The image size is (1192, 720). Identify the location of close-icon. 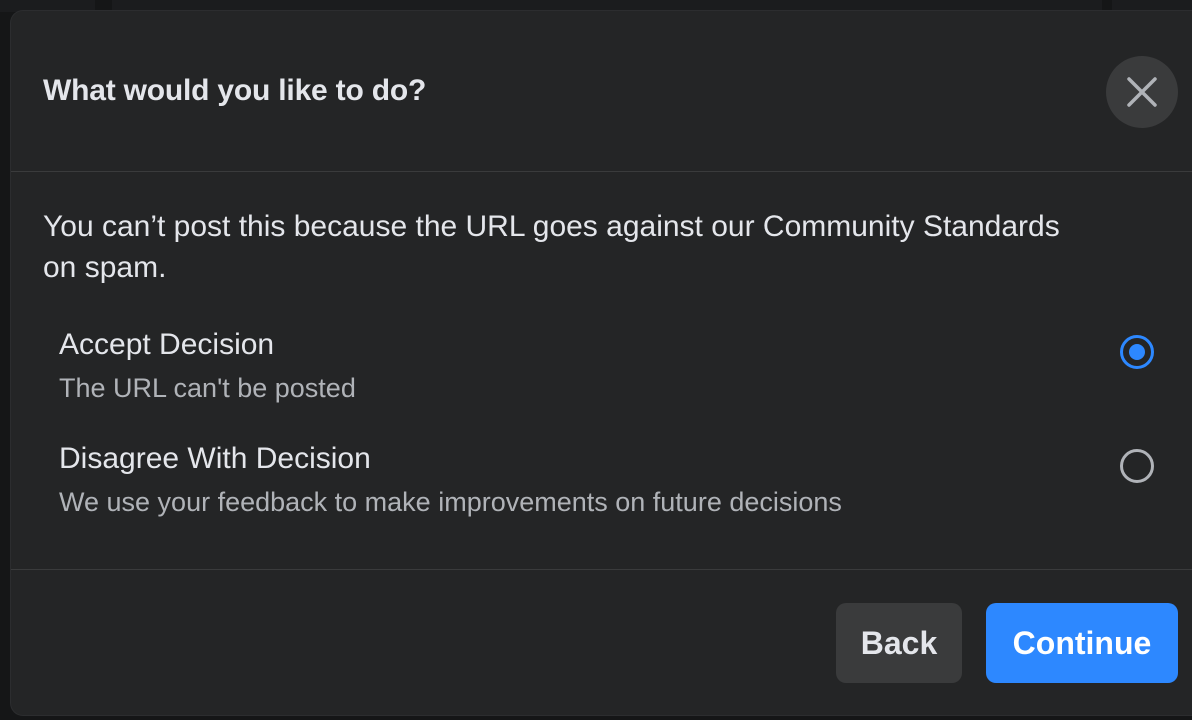
(1142, 92).